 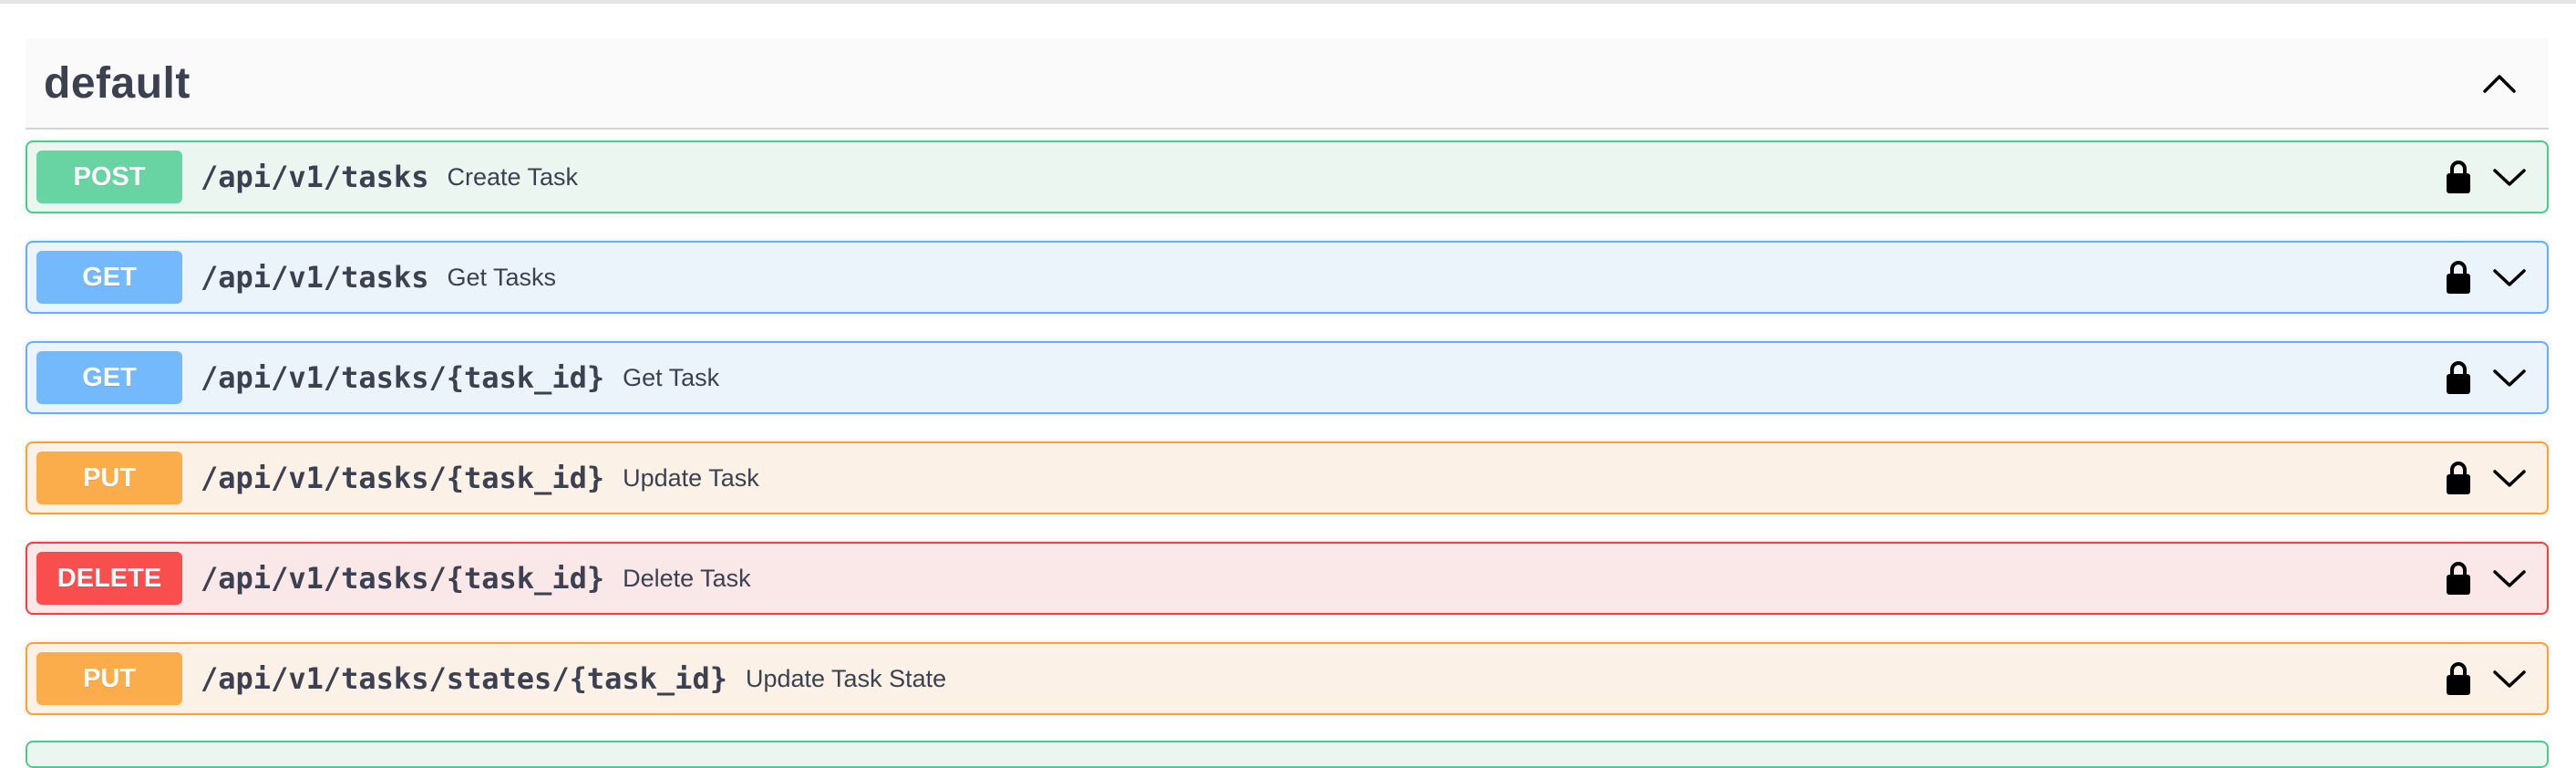 What do you see at coordinates (513, 177) in the screenshot?
I see `operation-summary: Create Task` at bounding box center [513, 177].